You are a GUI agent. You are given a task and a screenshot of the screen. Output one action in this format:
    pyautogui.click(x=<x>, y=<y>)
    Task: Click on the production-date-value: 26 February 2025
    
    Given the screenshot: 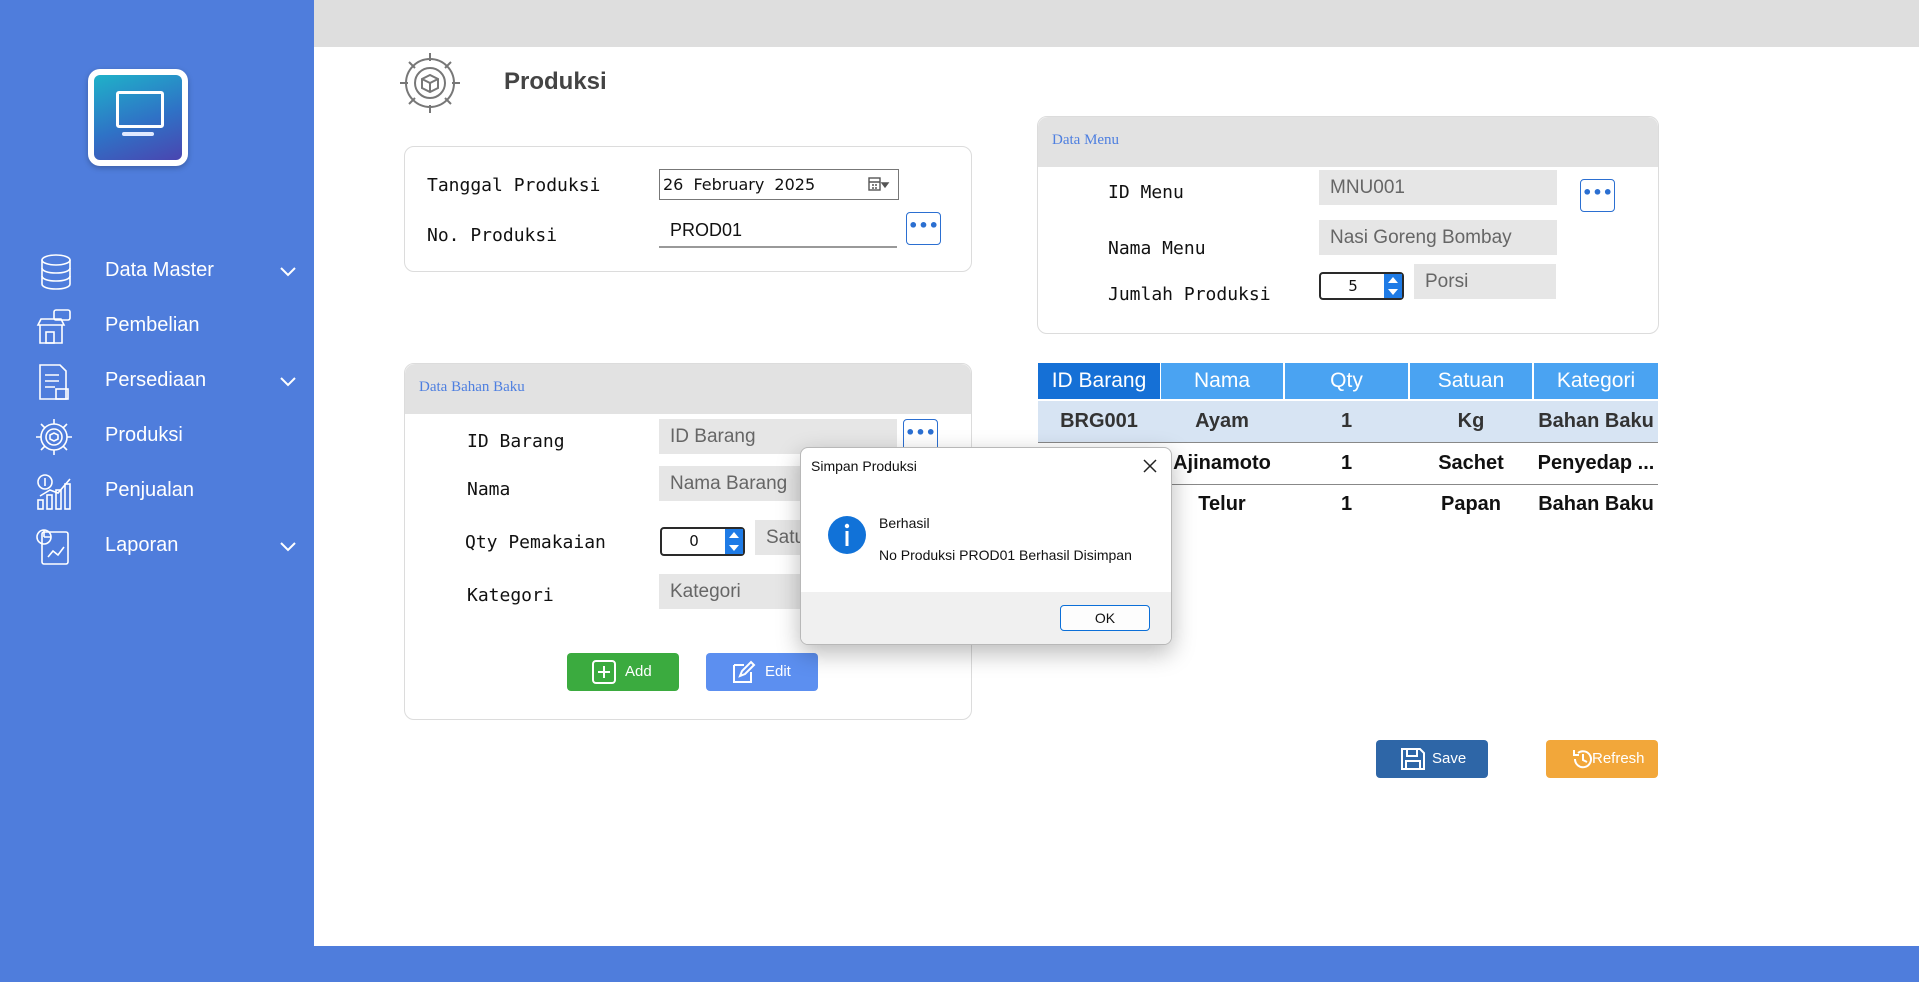 What is the action you would take?
    pyautogui.click(x=739, y=184)
    